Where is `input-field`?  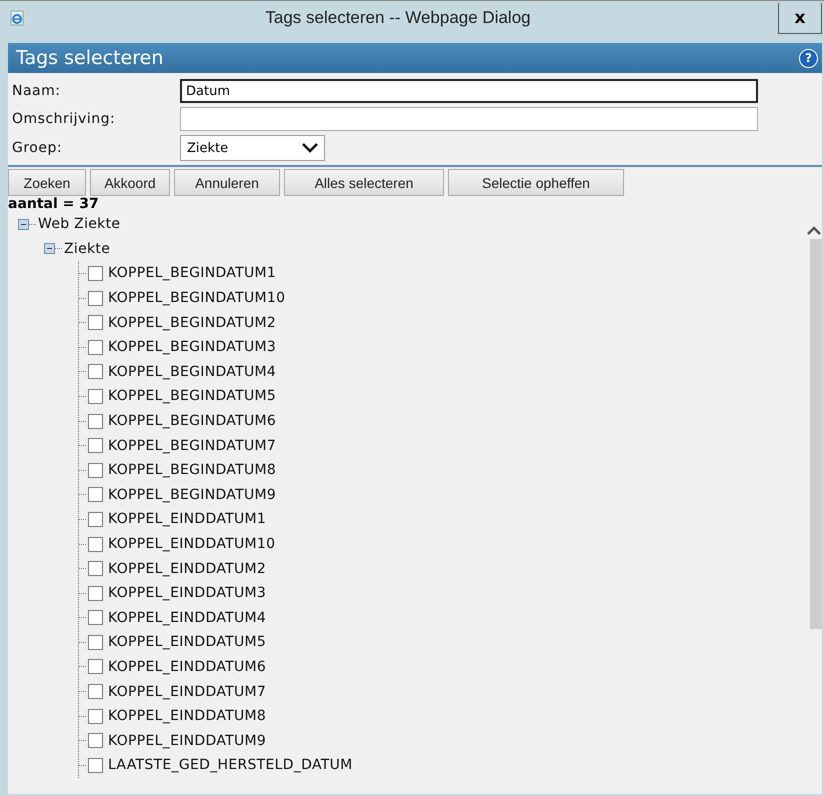
input-field is located at coordinates (469, 119).